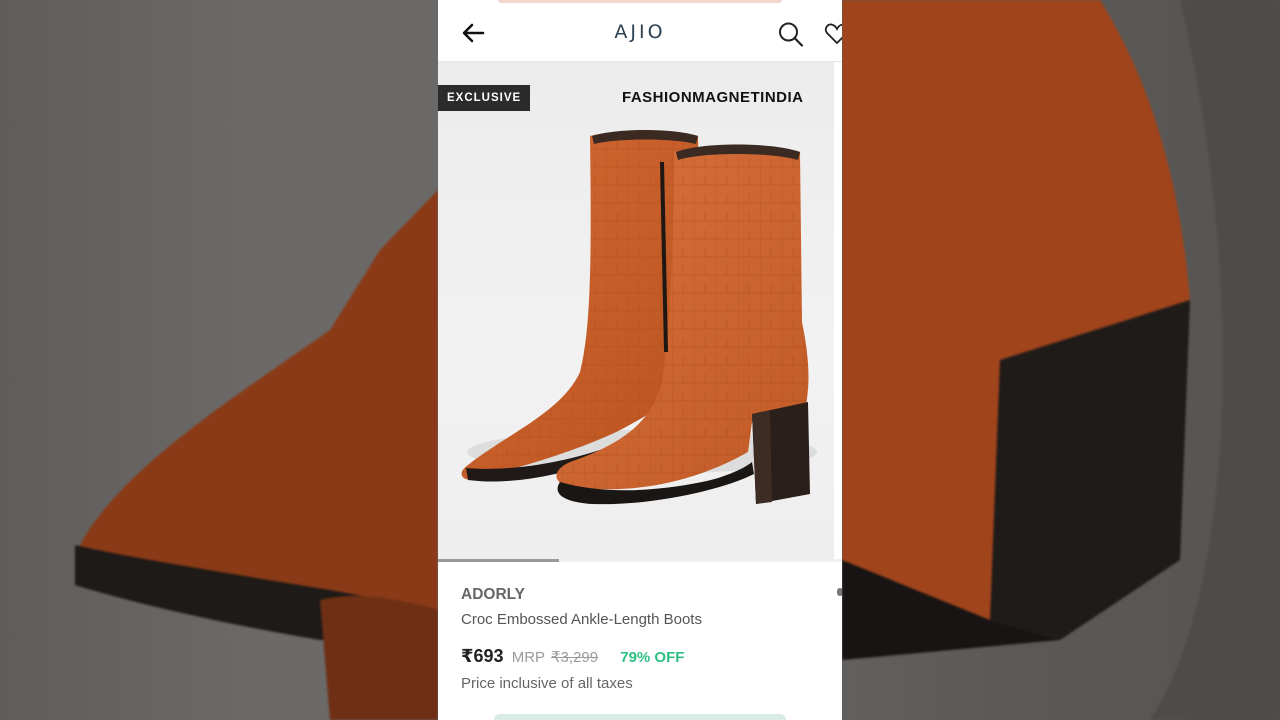 Image resolution: width=1280 pixels, height=720 pixels. Describe the element at coordinates (639, 317) in the screenshot. I see `product-boots-image` at that location.